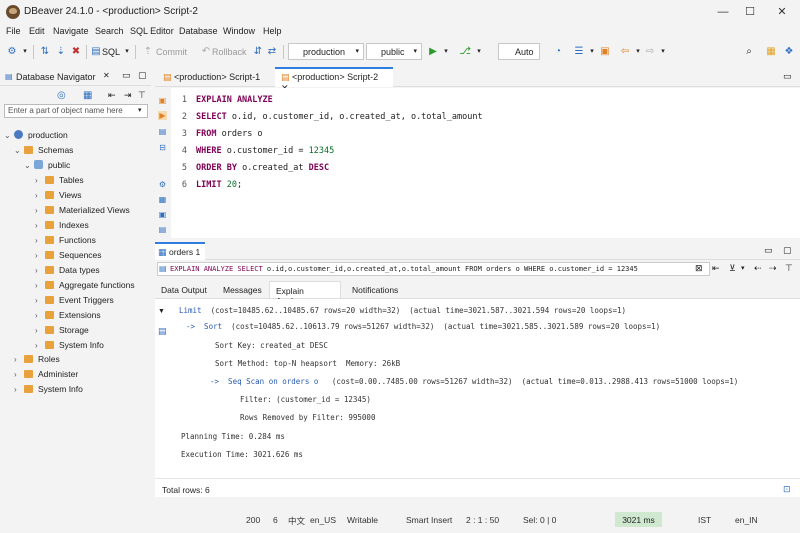 Image resolution: width=800 pixels, height=533 pixels. Describe the element at coordinates (13, 31) in the screenshot. I see `menu-file: File` at that location.